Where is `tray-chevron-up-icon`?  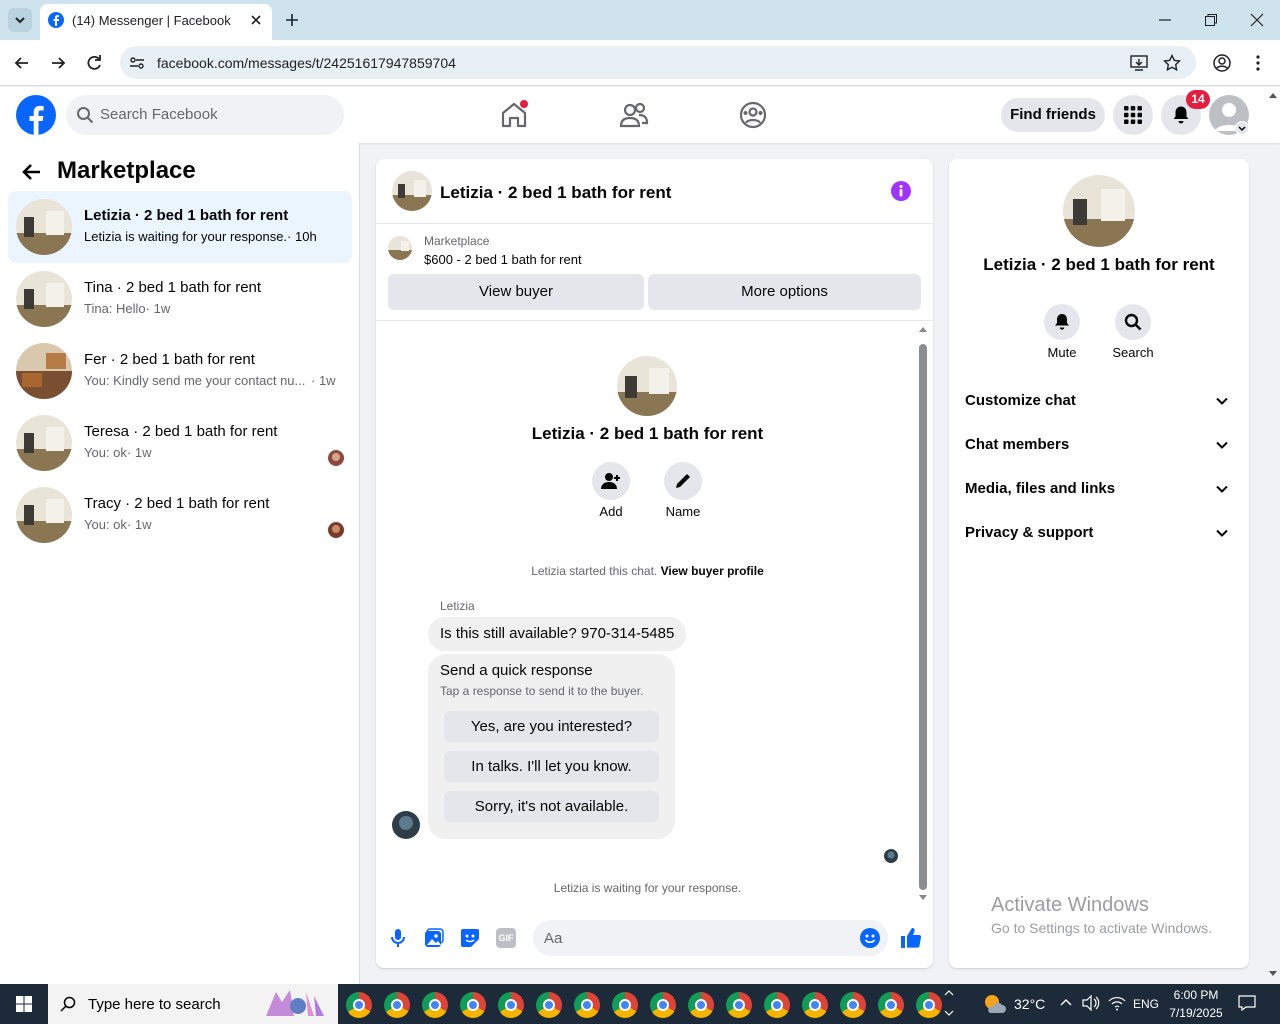 tray-chevron-up-icon is located at coordinates (1066, 1002).